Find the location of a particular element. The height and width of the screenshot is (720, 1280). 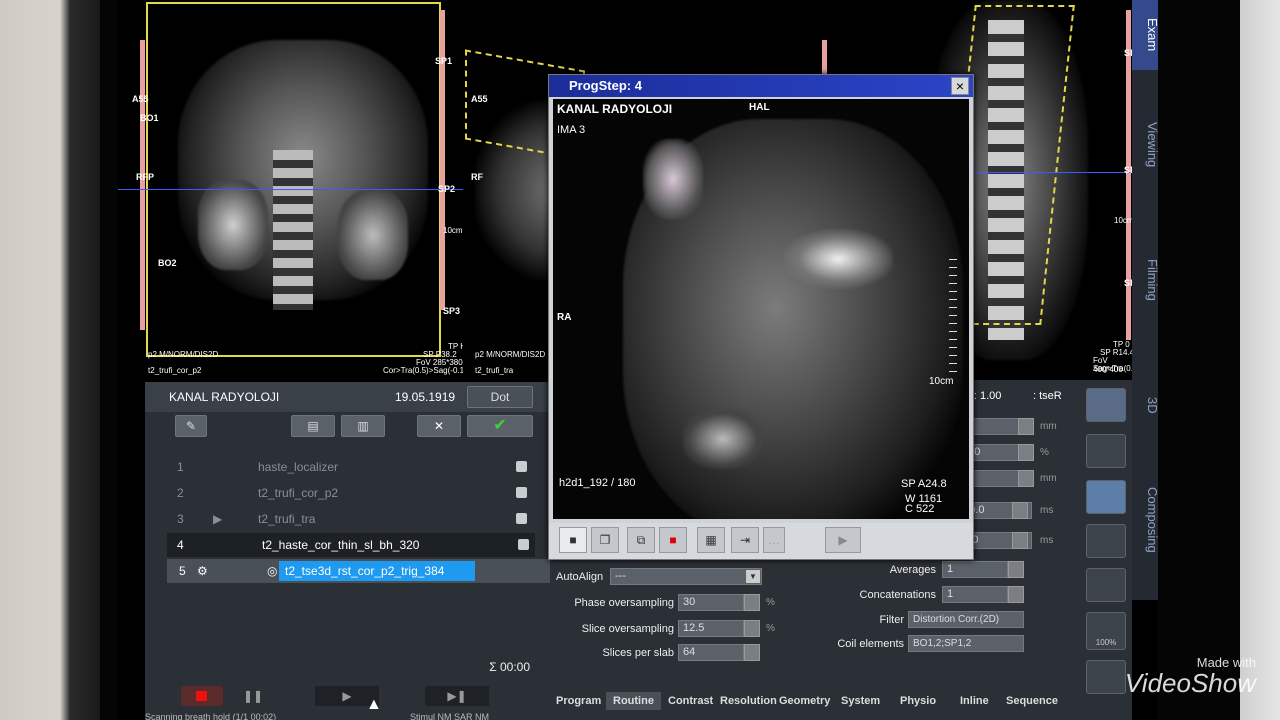

stop-button is located at coordinates (202, 696).